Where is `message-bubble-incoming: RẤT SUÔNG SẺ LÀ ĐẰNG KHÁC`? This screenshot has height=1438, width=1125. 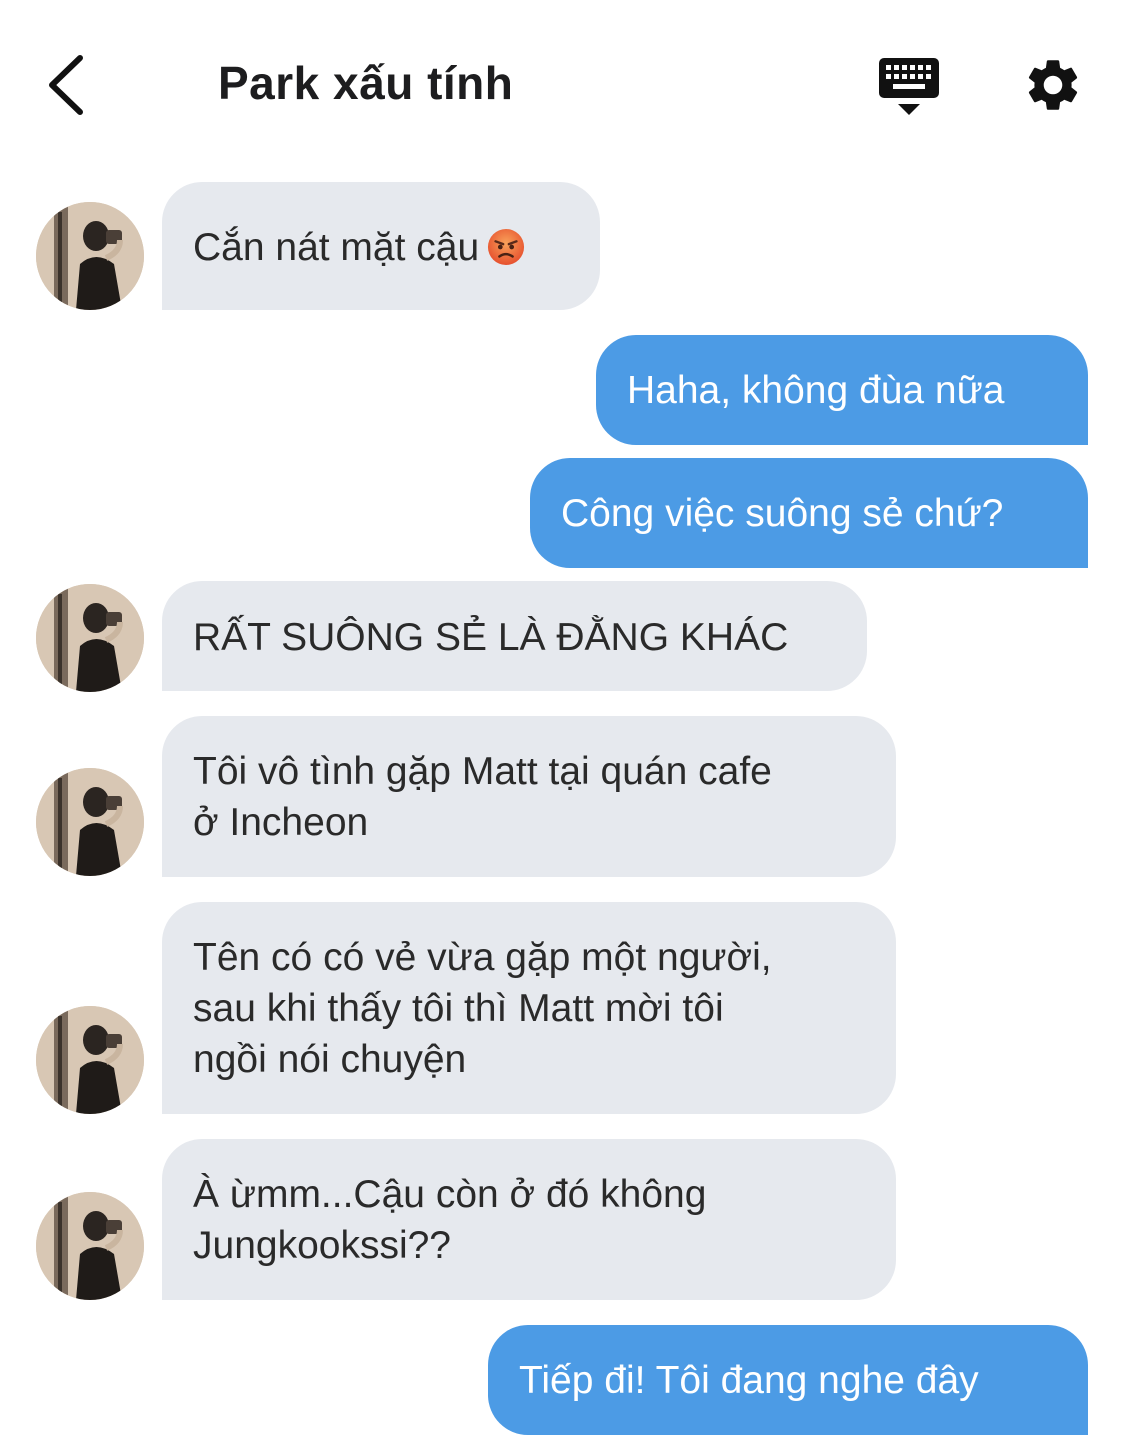
message-bubble-incoming: RẤT SUÔNG SẺ LÀ ĐẰNG KHÁC is located at coordinates (514, 636).